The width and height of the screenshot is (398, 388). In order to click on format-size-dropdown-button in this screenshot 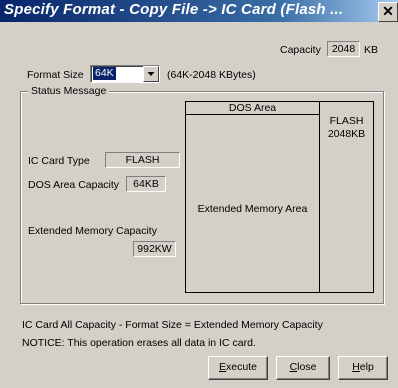, I will do `click(151, 74)`.